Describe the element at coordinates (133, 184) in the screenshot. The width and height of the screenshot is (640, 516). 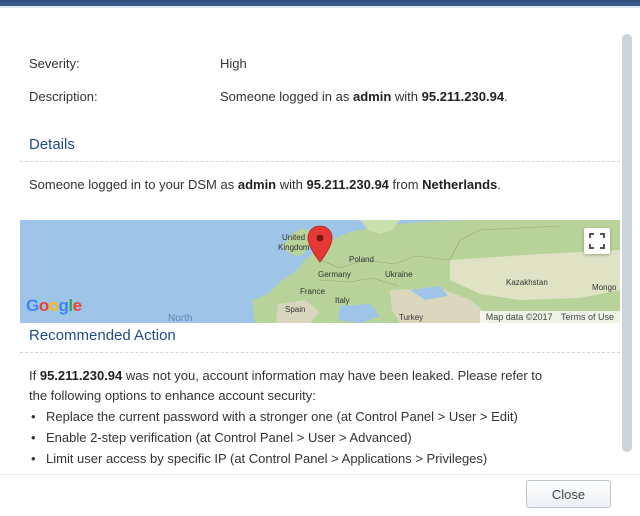
I see `details-prefix: Someone logged in to your DSM as` at that location.